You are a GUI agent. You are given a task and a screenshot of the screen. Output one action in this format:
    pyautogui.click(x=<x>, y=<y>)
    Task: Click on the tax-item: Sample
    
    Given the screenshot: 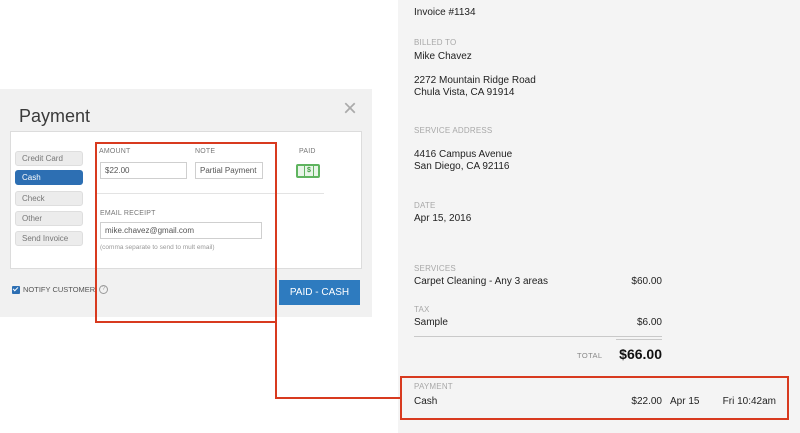 What is the action you would take?
    pyautogui.click(x=431, y=322)
    